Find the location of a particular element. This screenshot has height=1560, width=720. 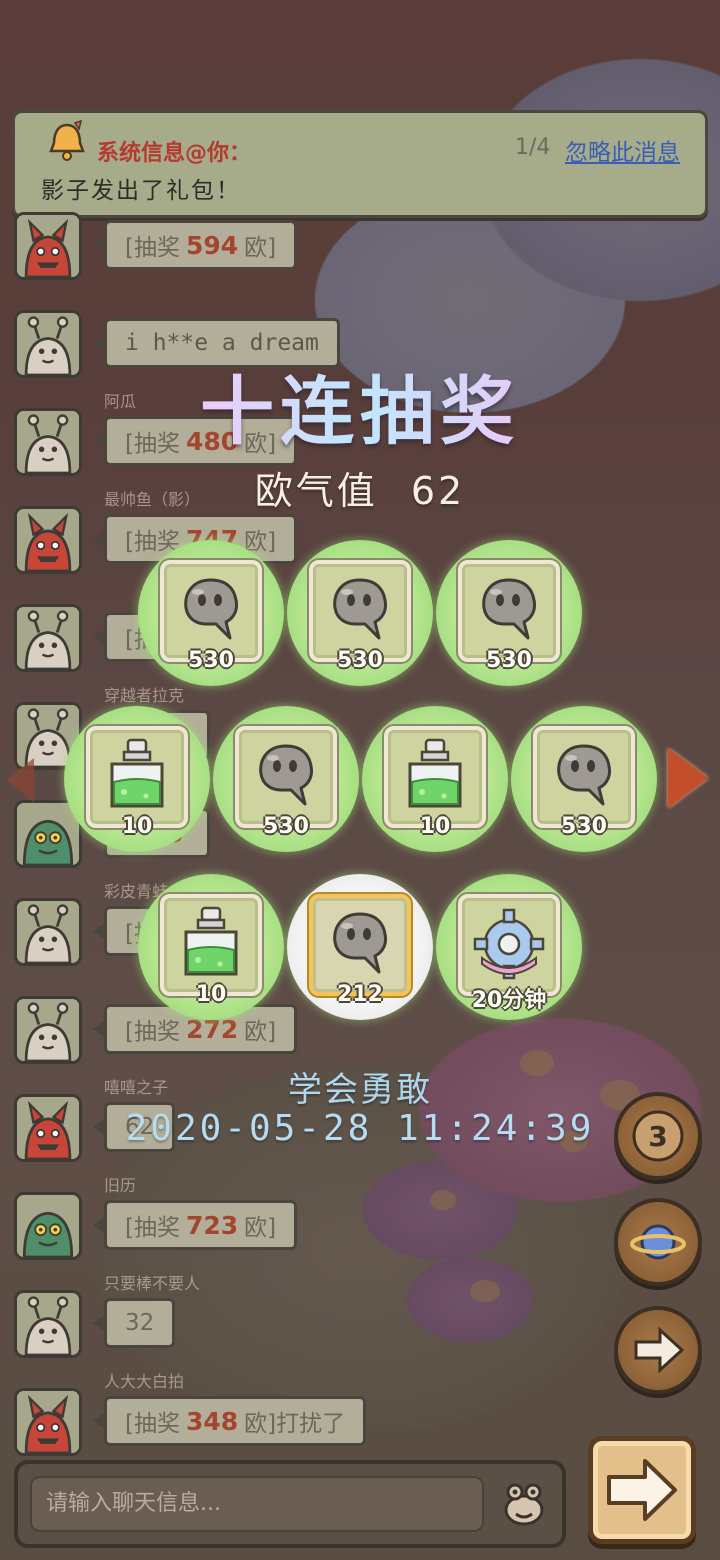

chat-message: 旧历 [抽奖 723 欧] is located at coordinates (222, 1221).